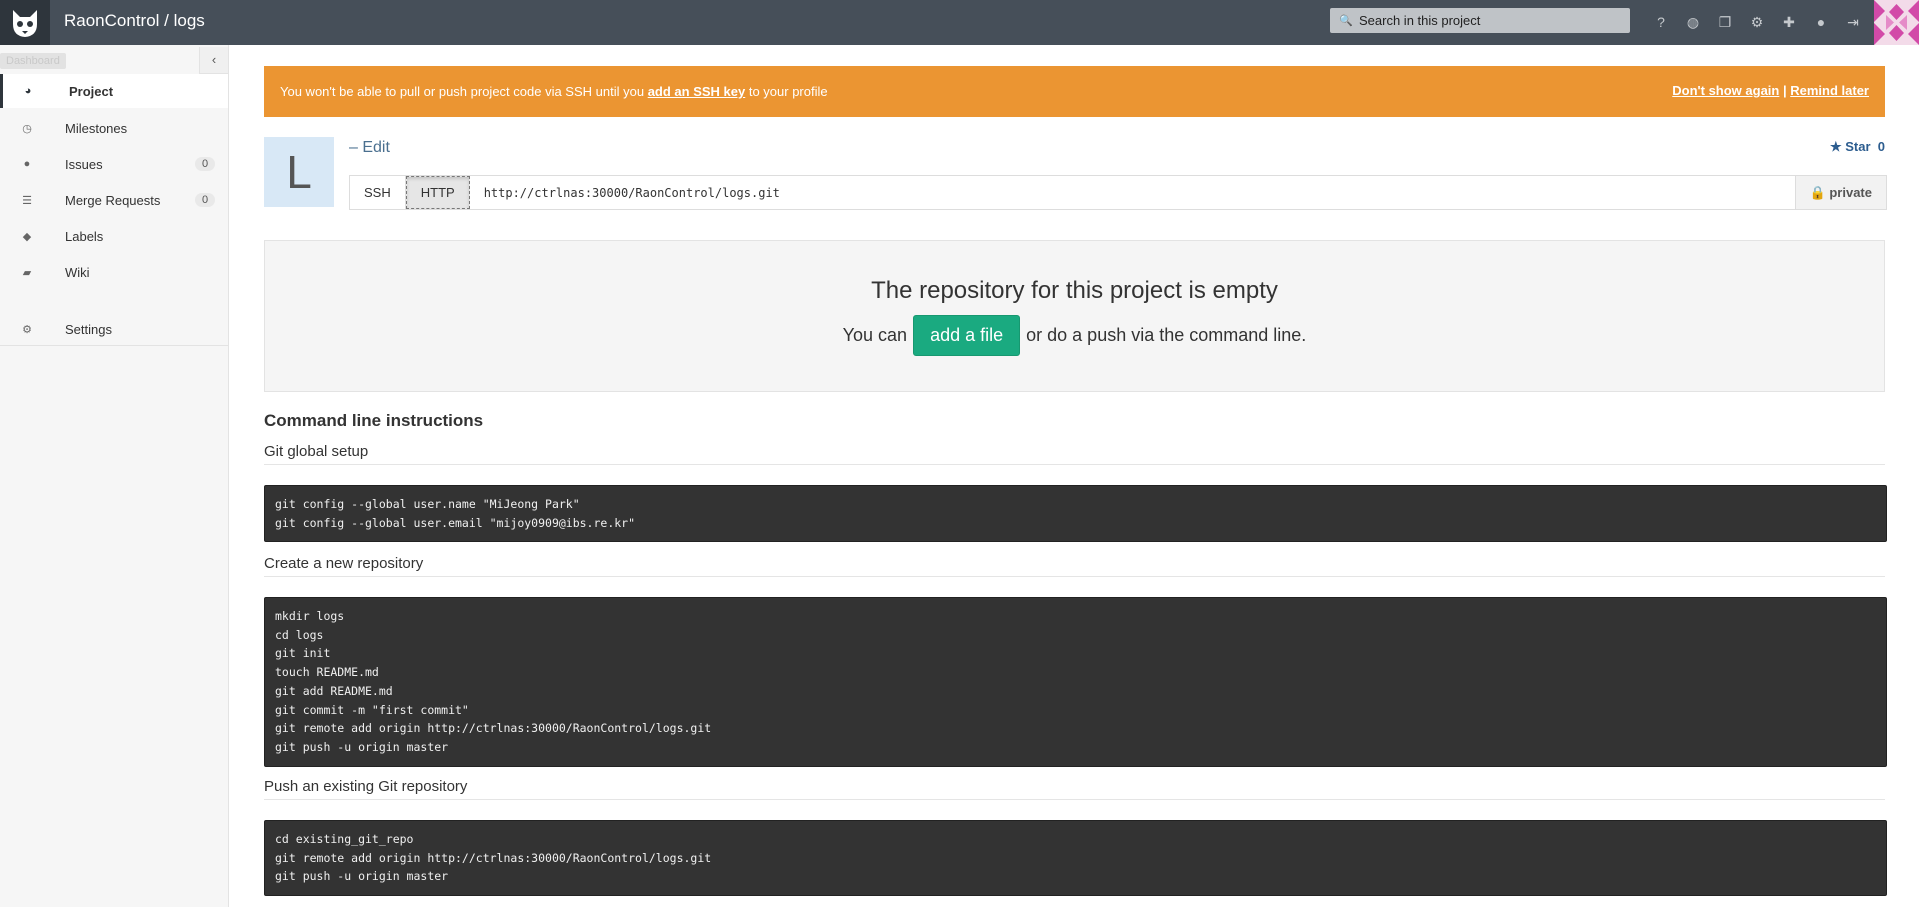 The height and width of the screenshot is (907, 1919). I want to click on sidebar-item-settings: ⚙ Settings, so click(114, 329).